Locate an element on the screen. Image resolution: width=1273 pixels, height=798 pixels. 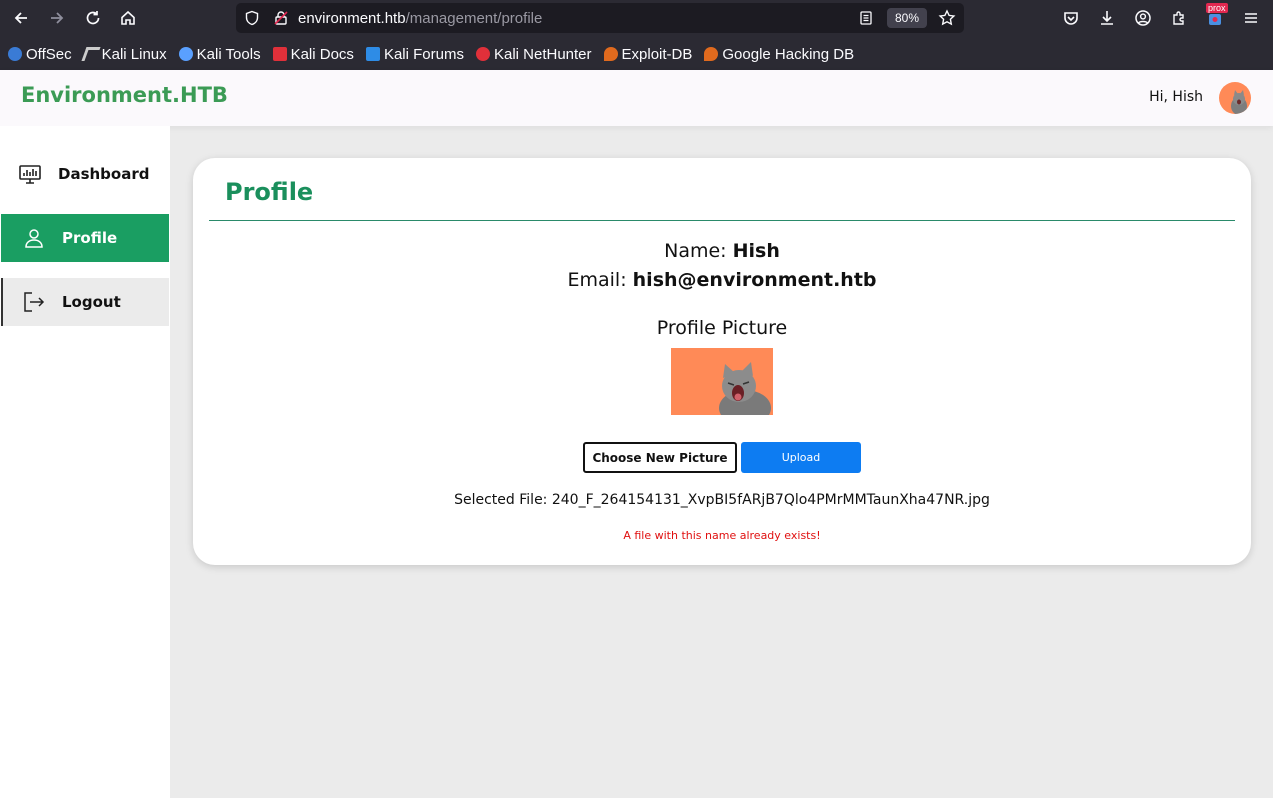
url-text: environment.htb/management/profile is located at coordinates (420, 18).